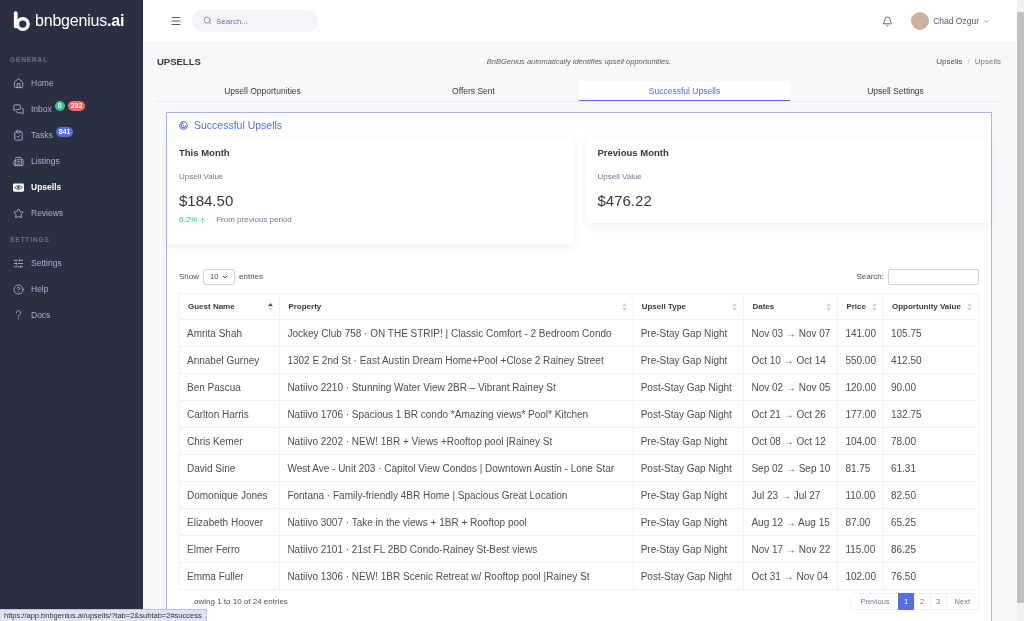 The image size is (1024, 621). Describe the element at coordinates (790, 387) in the screenshot. I see `table-cell: Nov 02 → Nov 05` at that location.